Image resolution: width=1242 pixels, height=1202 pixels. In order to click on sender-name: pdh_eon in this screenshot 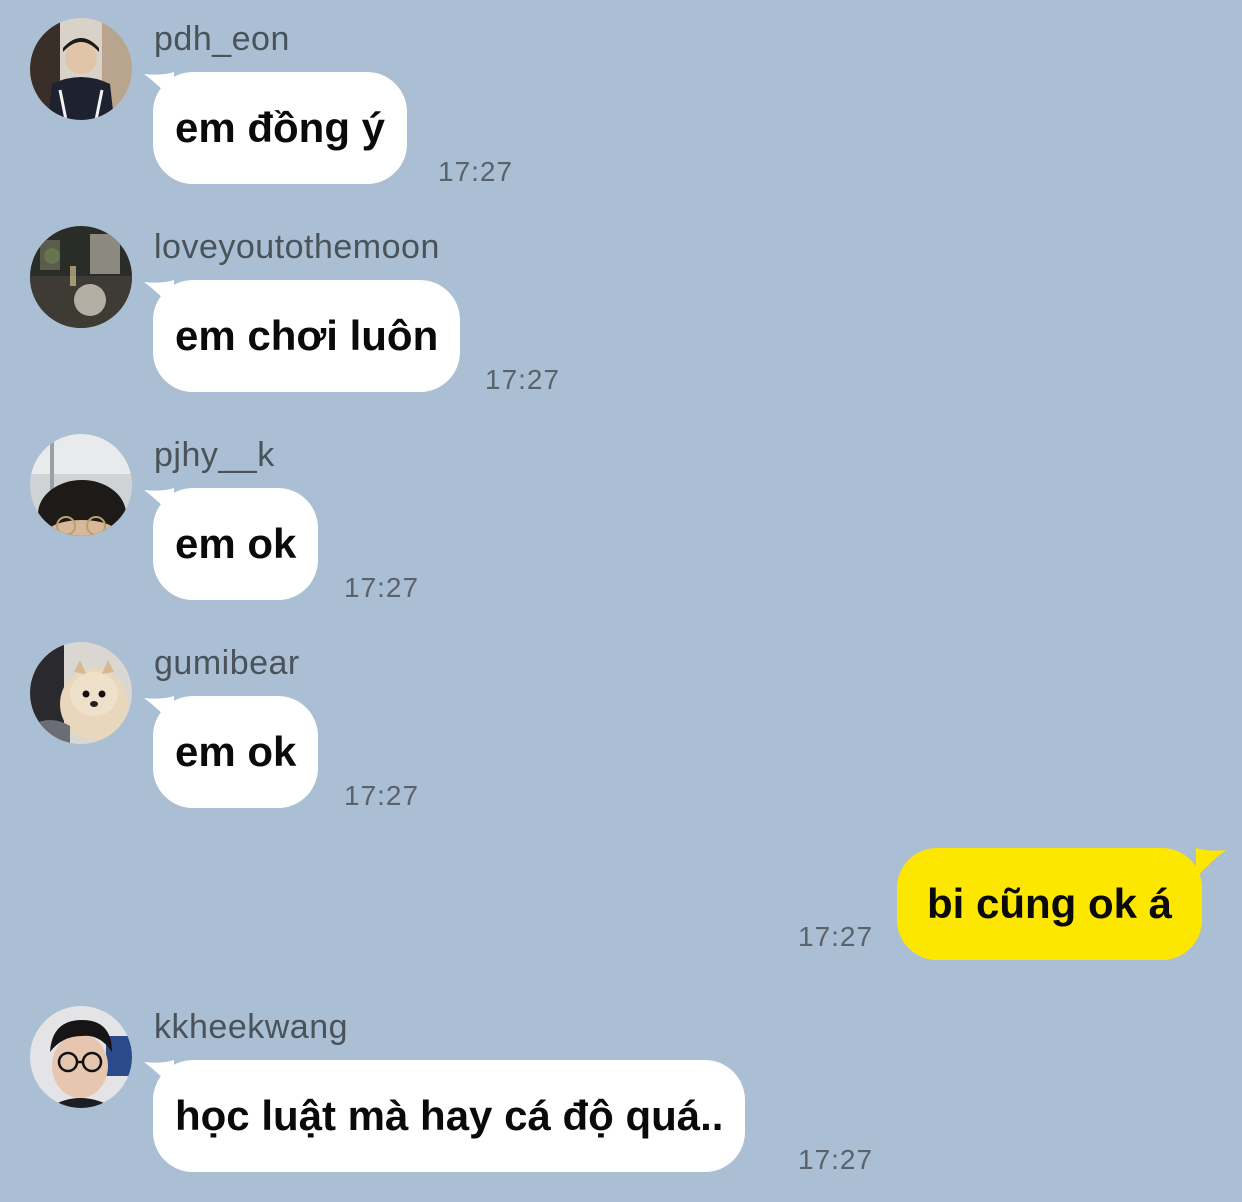, I will do `click(222, 39)`.